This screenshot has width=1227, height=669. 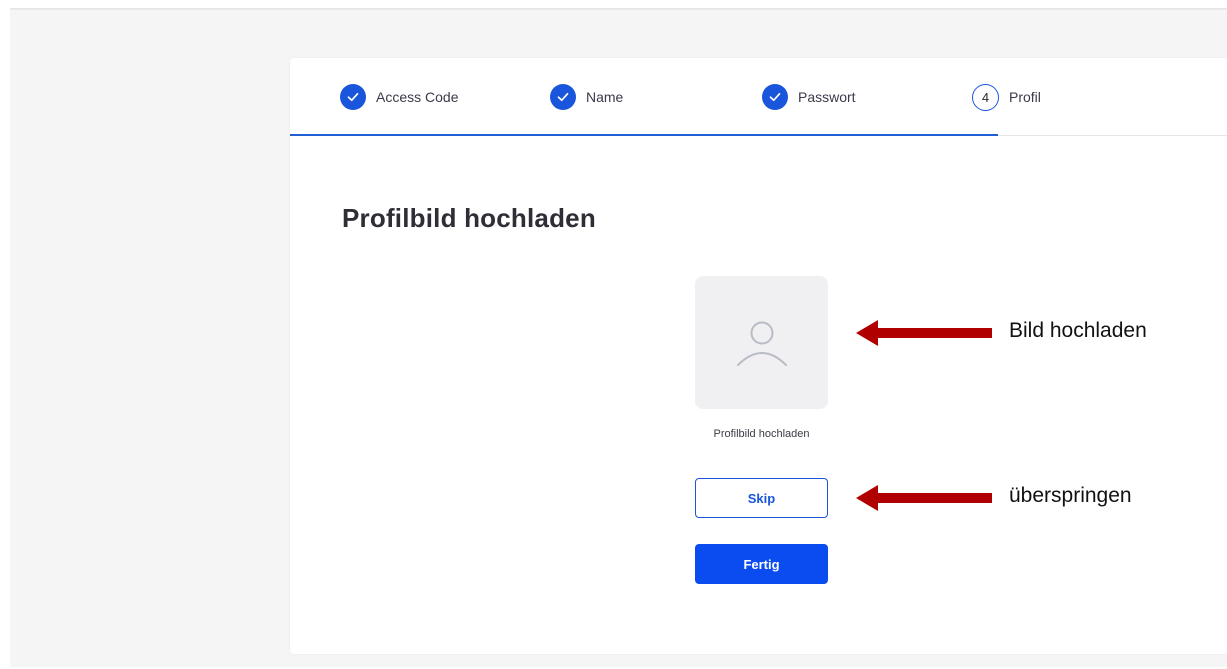 I want to click on done-button: Fertig, so click(x=761, y=564).